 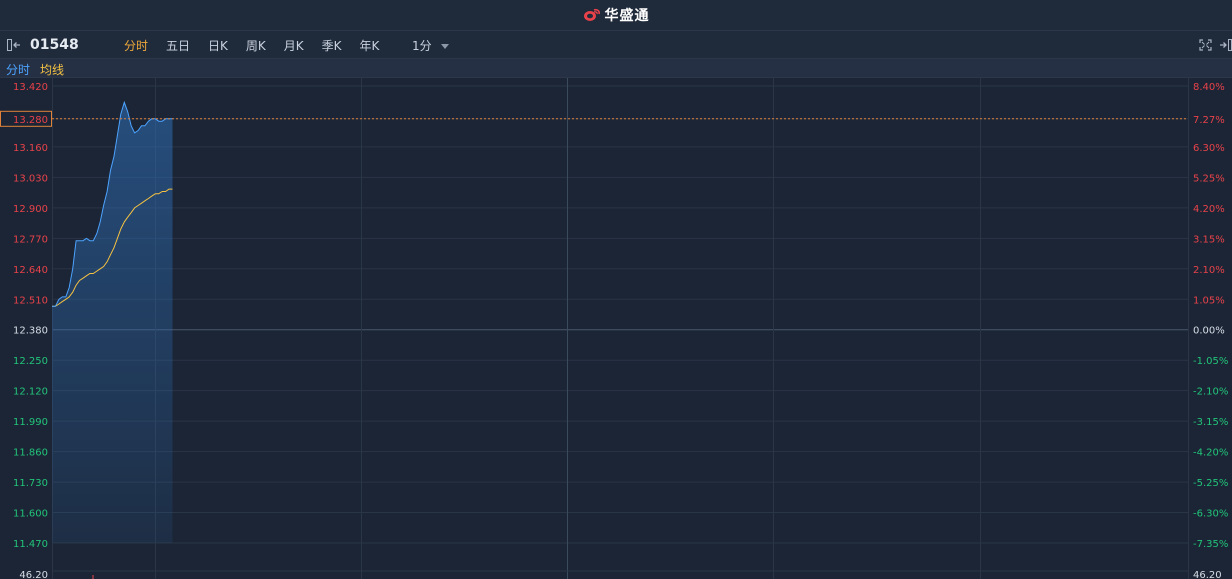 I want to click on percent-tick-label: -5.25%, so click(x=1210, y=483).